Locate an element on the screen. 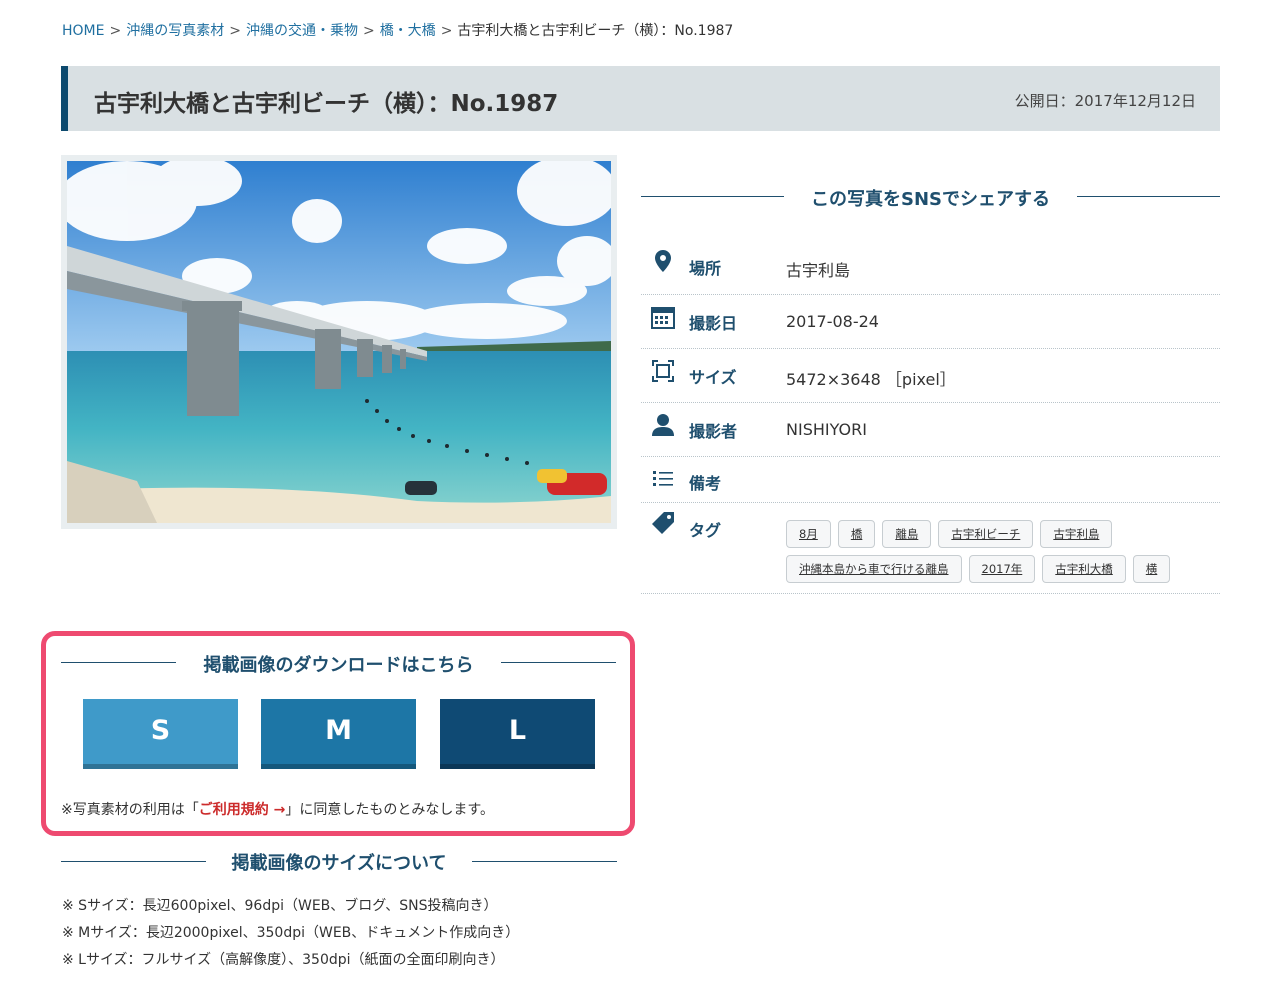  info-row-location: 場所 古宇利島 is located at coordinates (930, 267).